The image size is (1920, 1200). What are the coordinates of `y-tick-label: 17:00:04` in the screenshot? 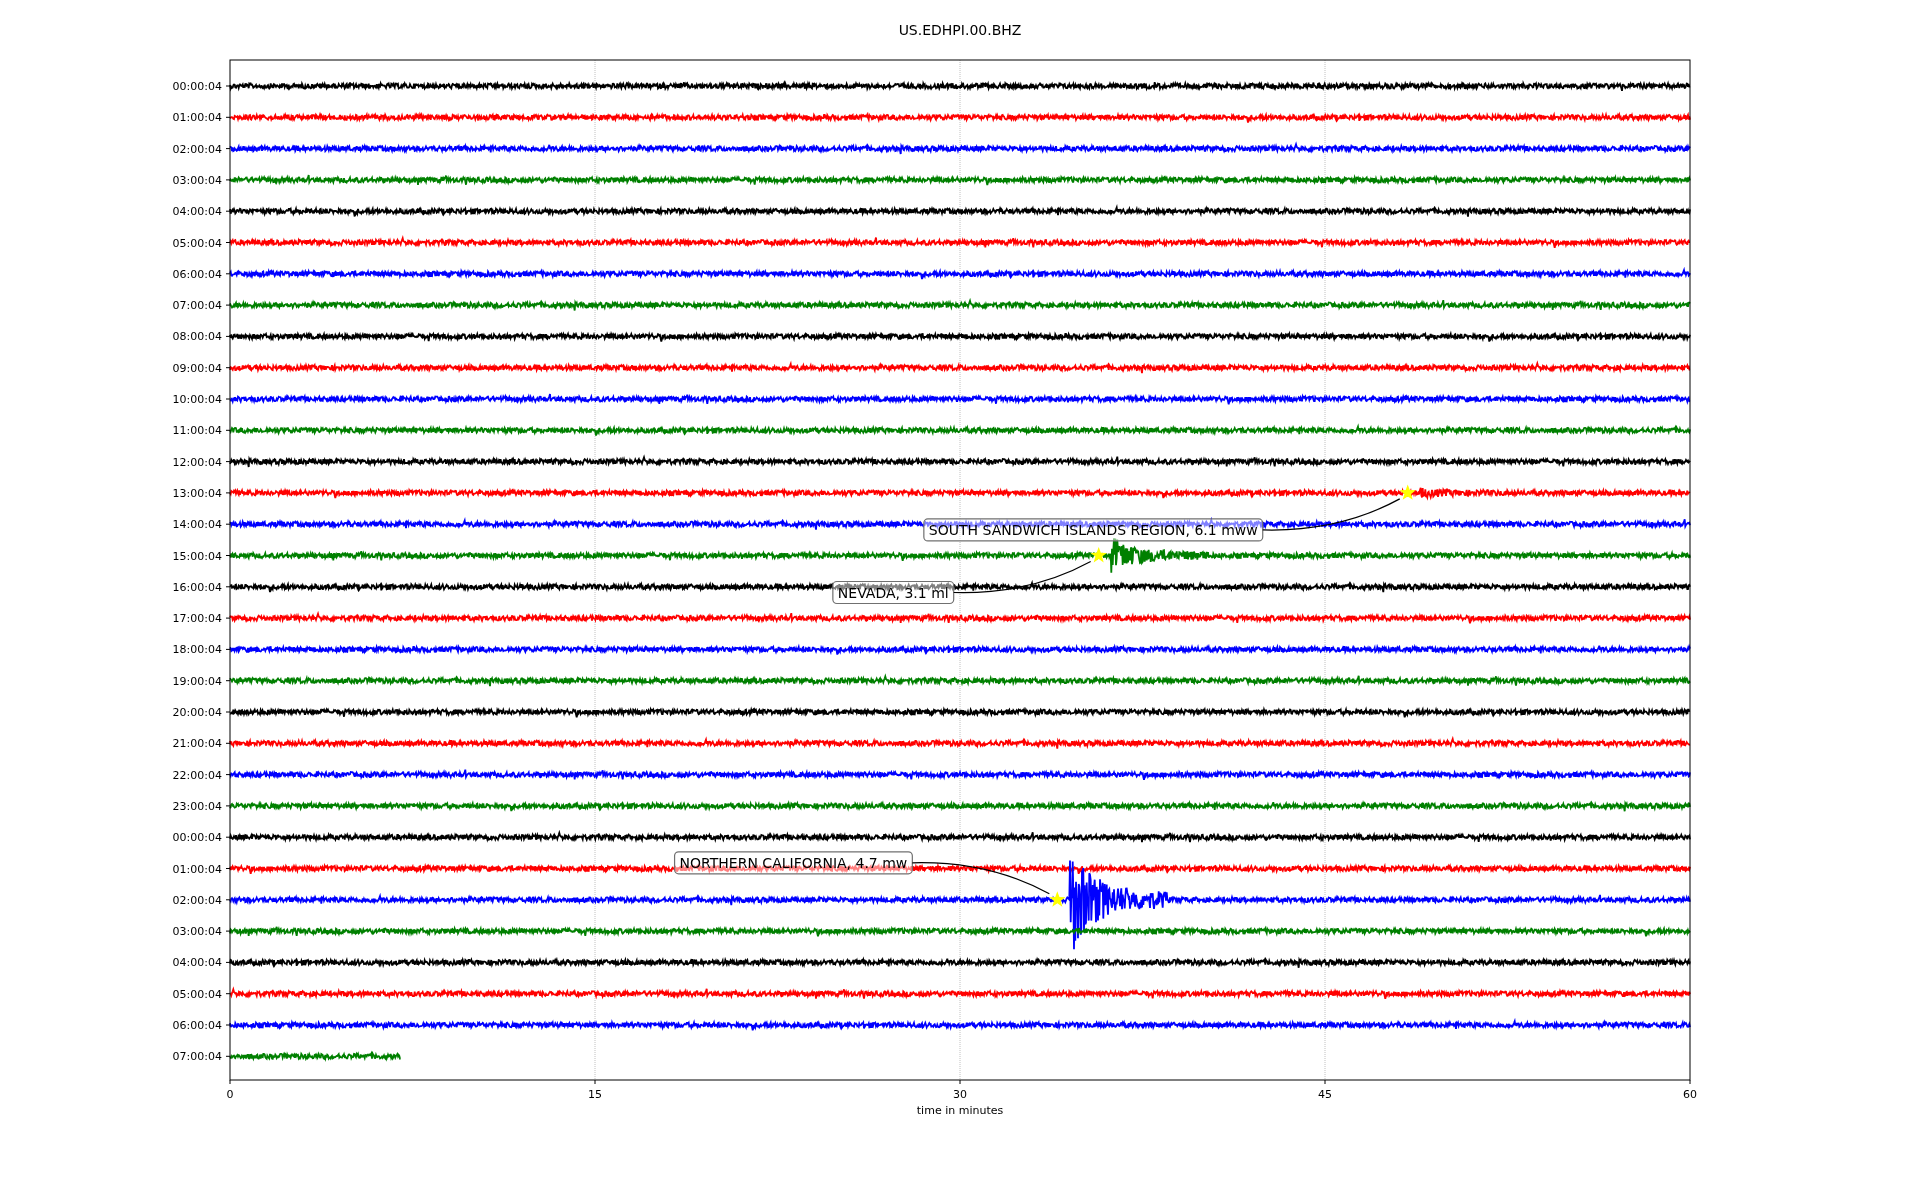 It's located at (197, 619).